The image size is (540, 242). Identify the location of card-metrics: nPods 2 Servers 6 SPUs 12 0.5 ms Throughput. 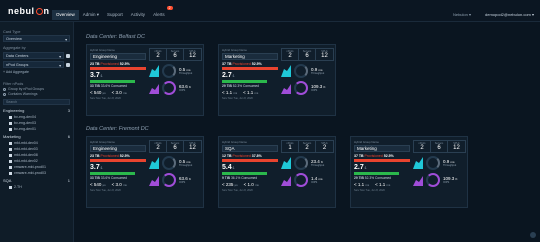
(175, 71).